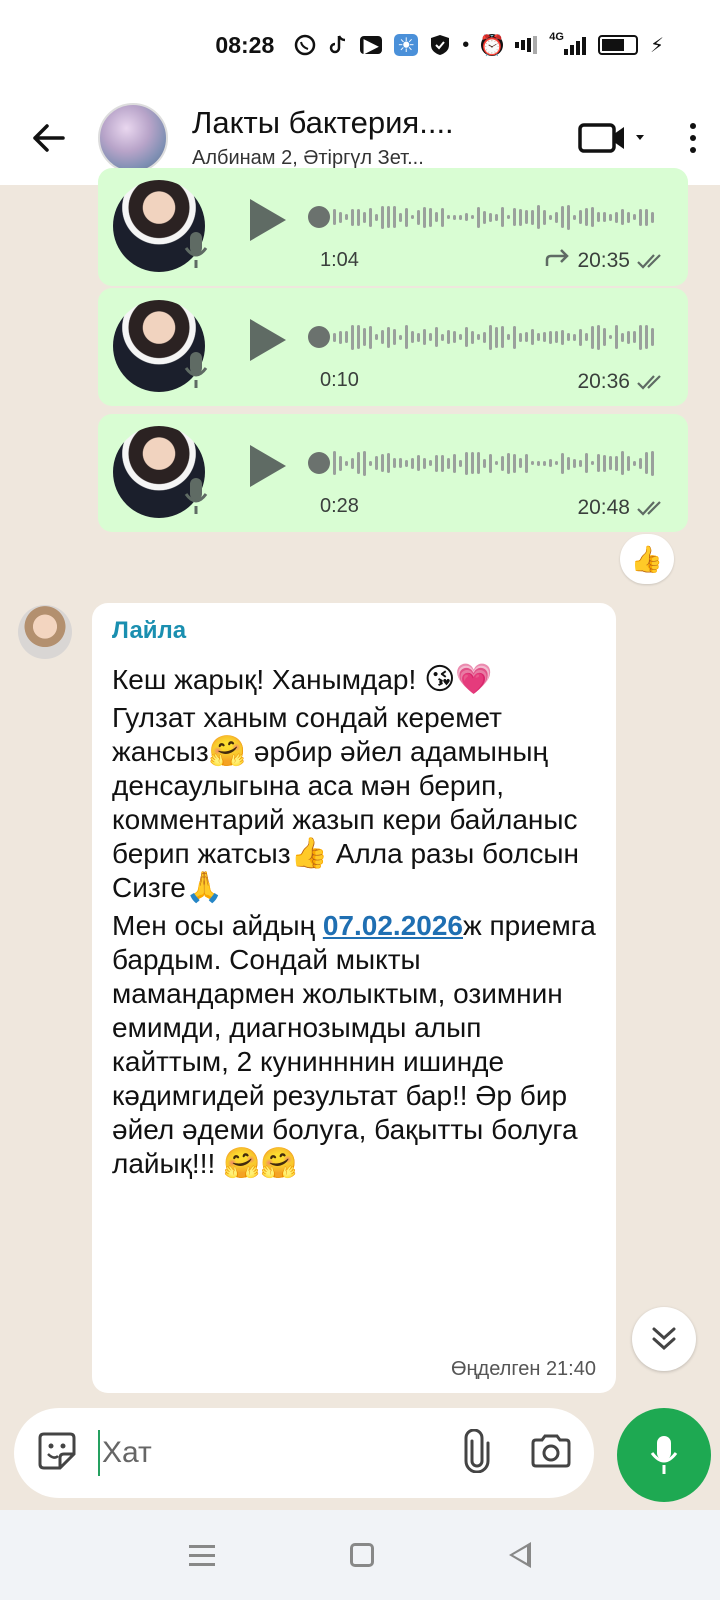 The image size is (720, 1600). What do you see at coordinates (354, 631) in the screenshot?
I see `sender-name: Лайла` at bounding box center [354, 631].